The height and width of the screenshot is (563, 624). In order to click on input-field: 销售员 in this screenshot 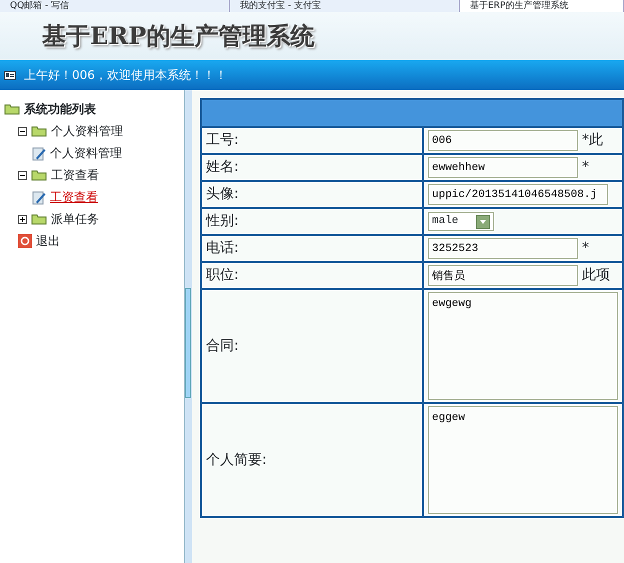, I will do `click(503, 275)`.